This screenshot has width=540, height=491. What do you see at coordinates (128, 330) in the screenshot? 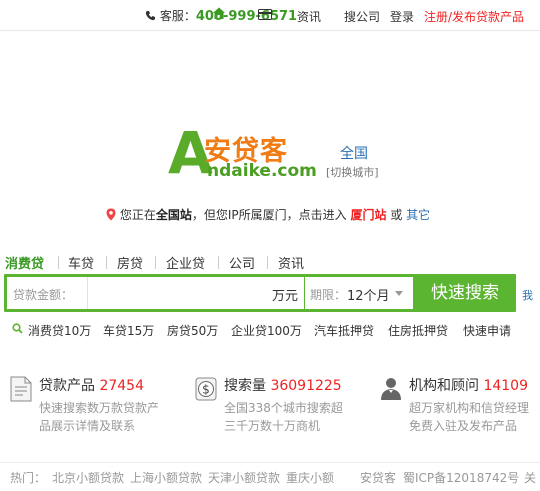
I see `quick-link: 车贷15万` at bounding box center [128, 330].